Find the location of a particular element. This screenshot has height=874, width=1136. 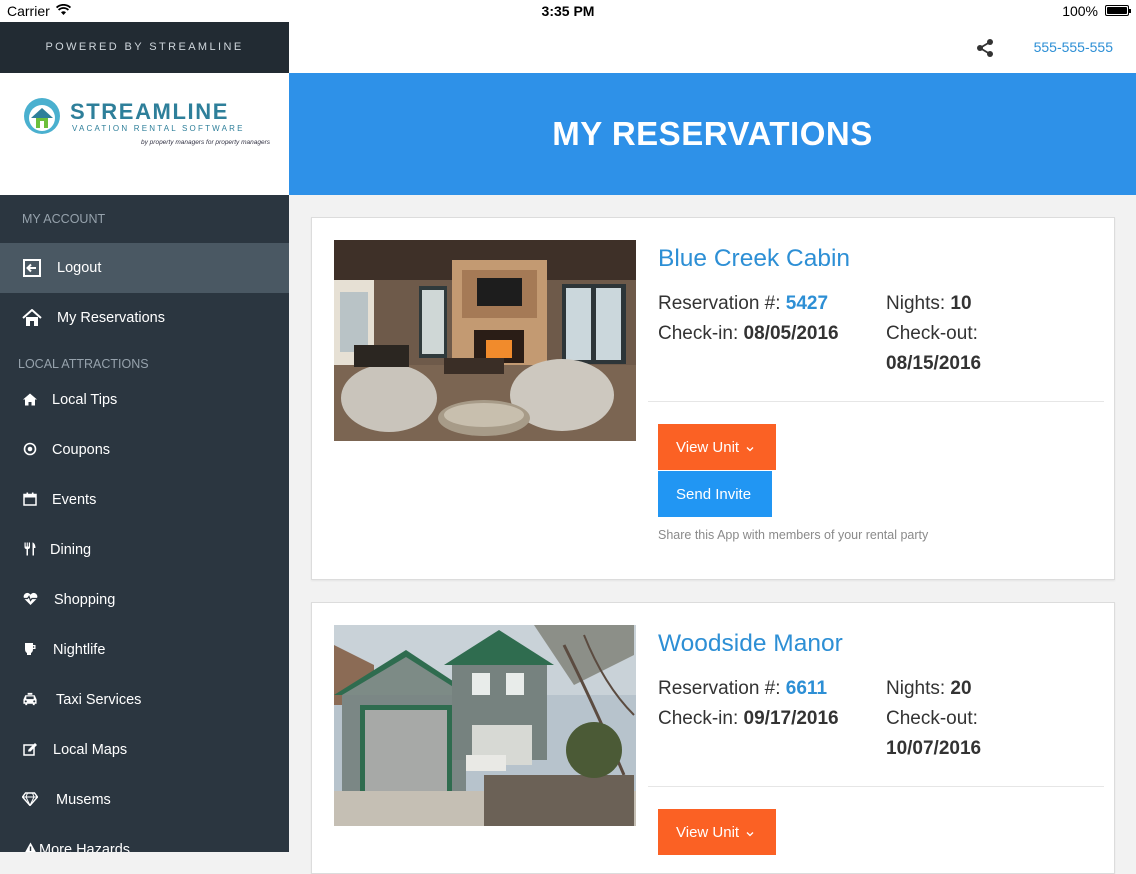

reservation-number-value: 6611 is located at coordinates (806, 688).